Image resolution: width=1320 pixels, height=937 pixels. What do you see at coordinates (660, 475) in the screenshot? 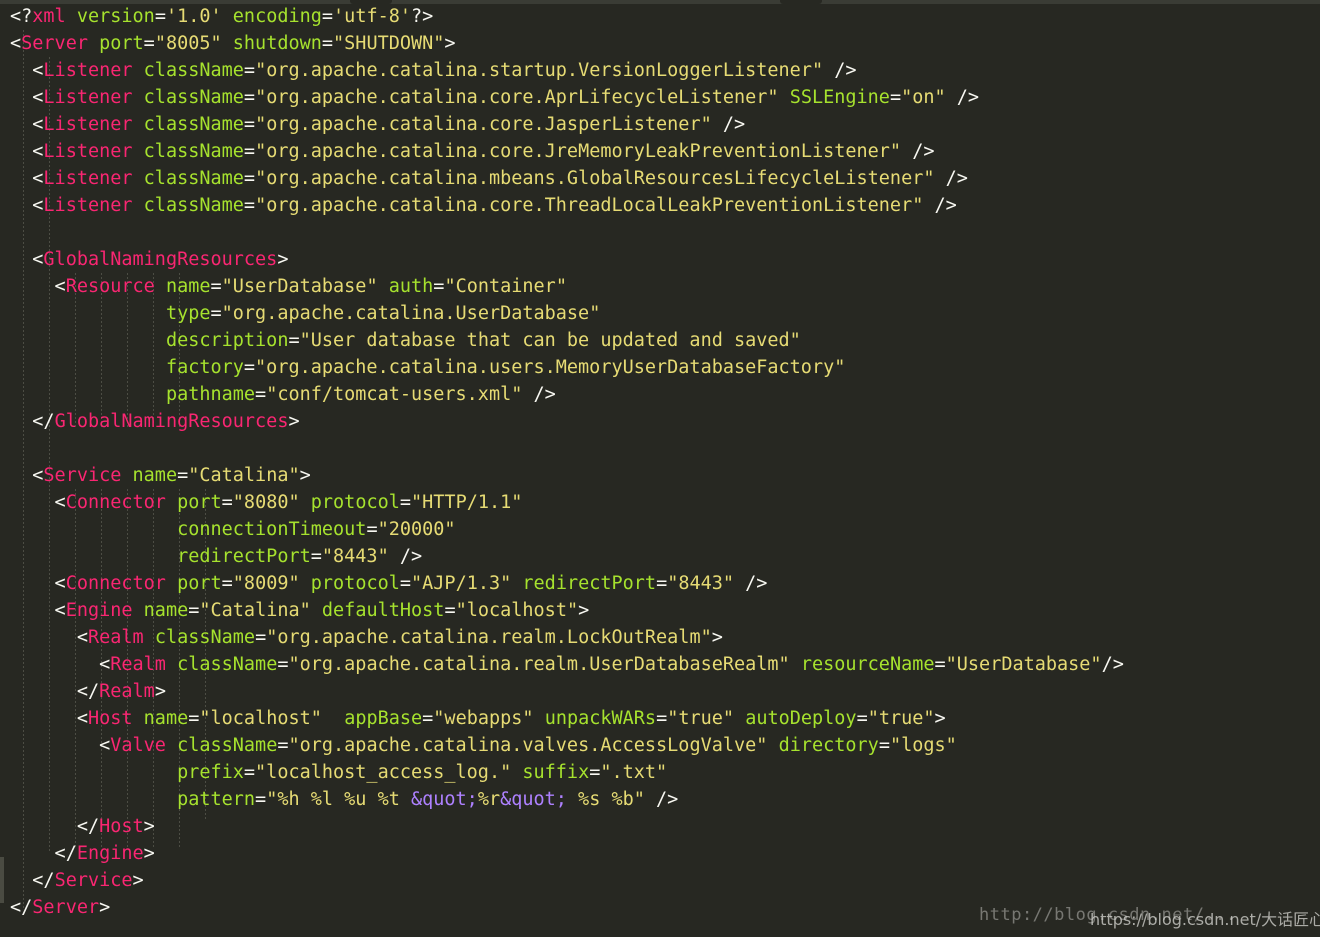
I see `code-line: <Service name="Catalina">` at bounding box center [660, 475].